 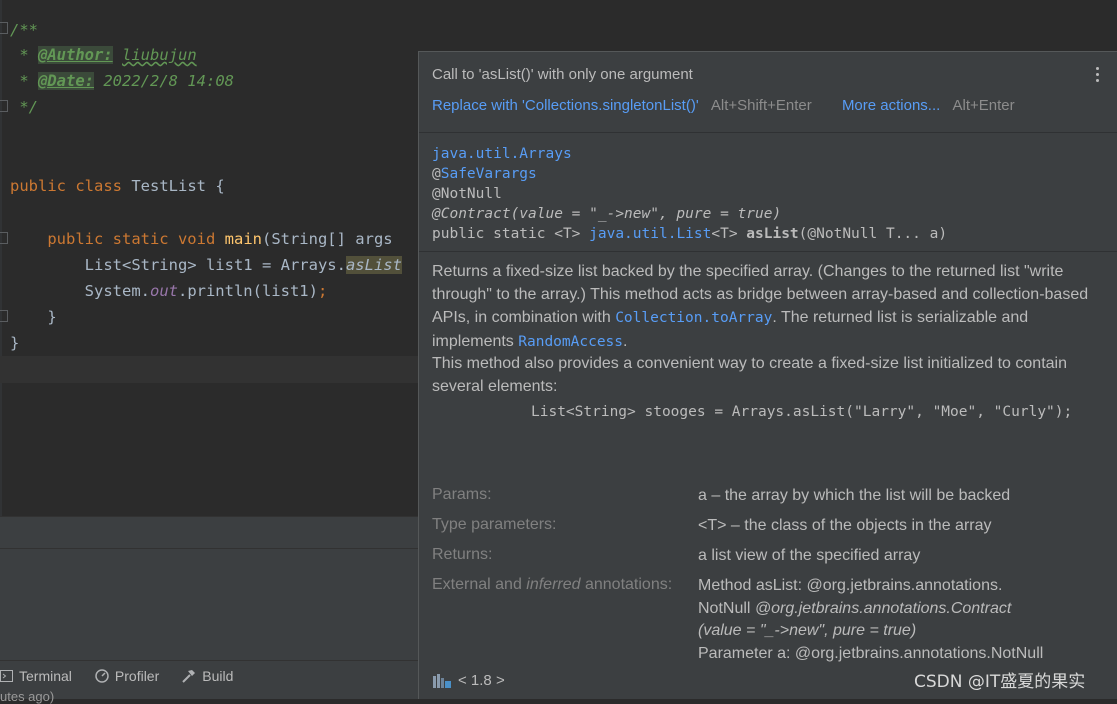 I want to click on status-bar-text: utes ago), so click(x=27, y=696).